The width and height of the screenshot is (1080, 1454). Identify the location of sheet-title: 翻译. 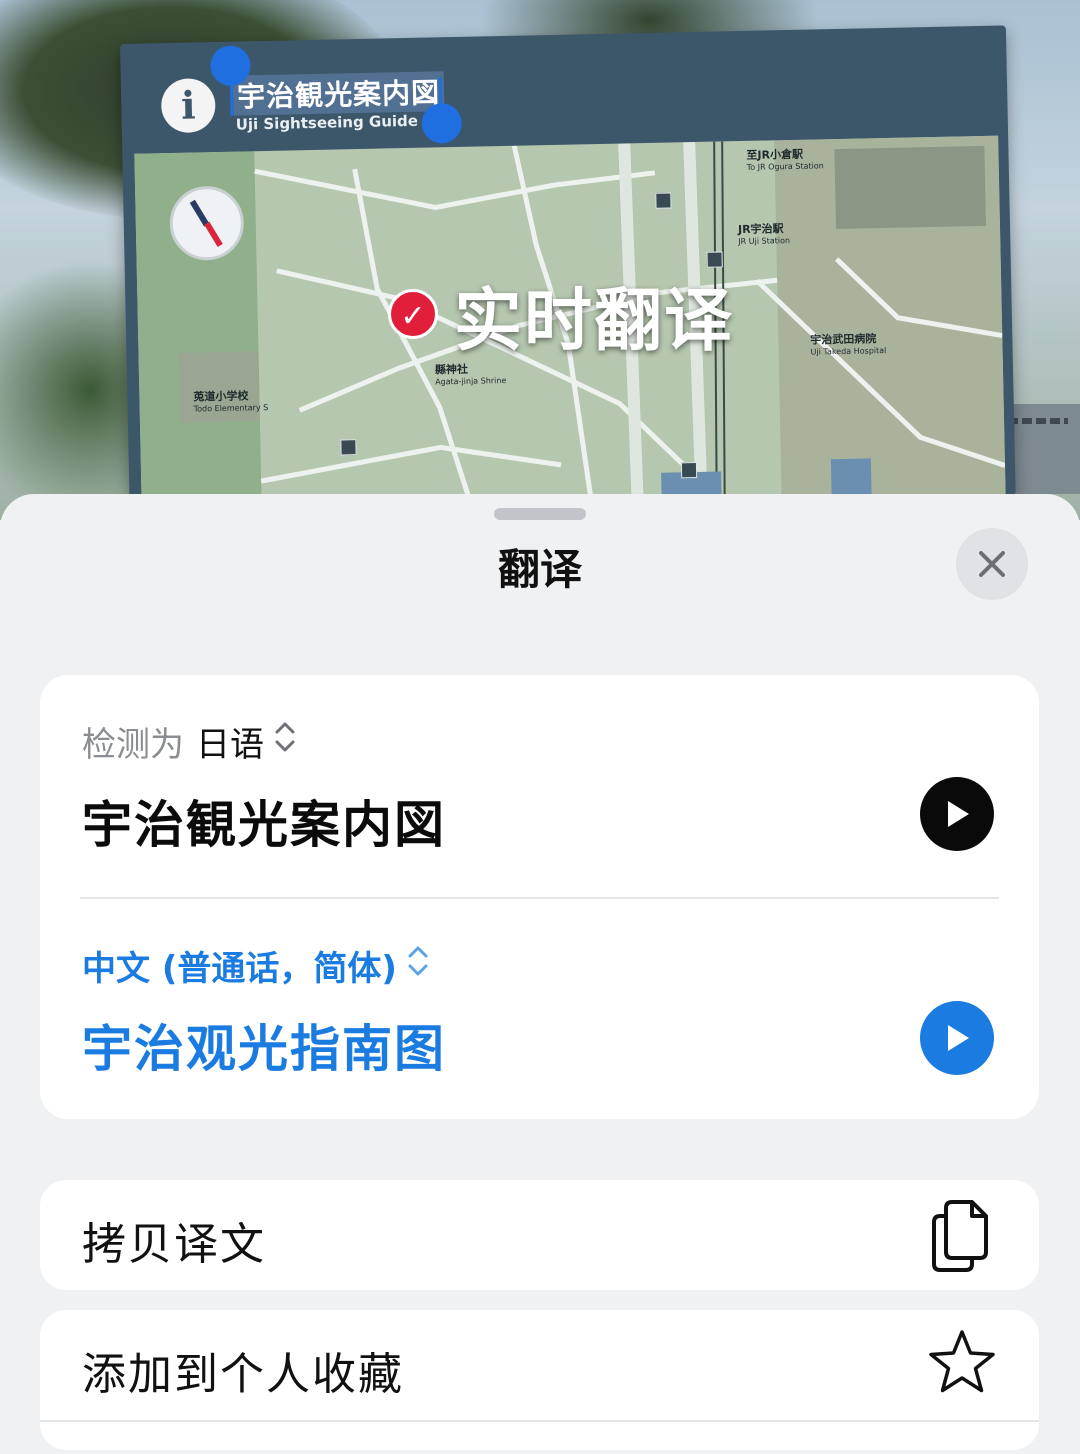
(539, 569).